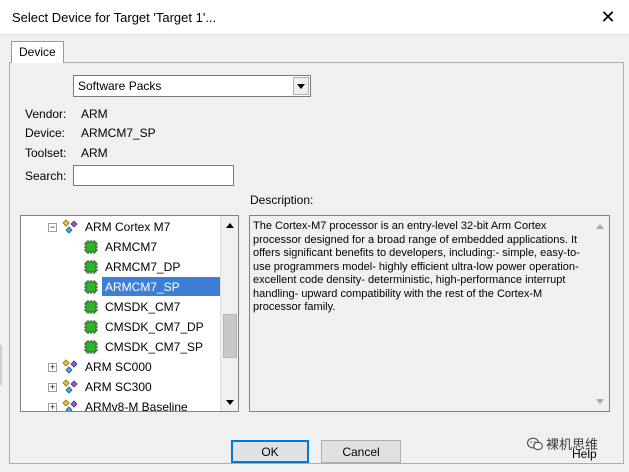  I want to click on tree-device-item: CMSDK_CM7_SP, so click(120, 347).